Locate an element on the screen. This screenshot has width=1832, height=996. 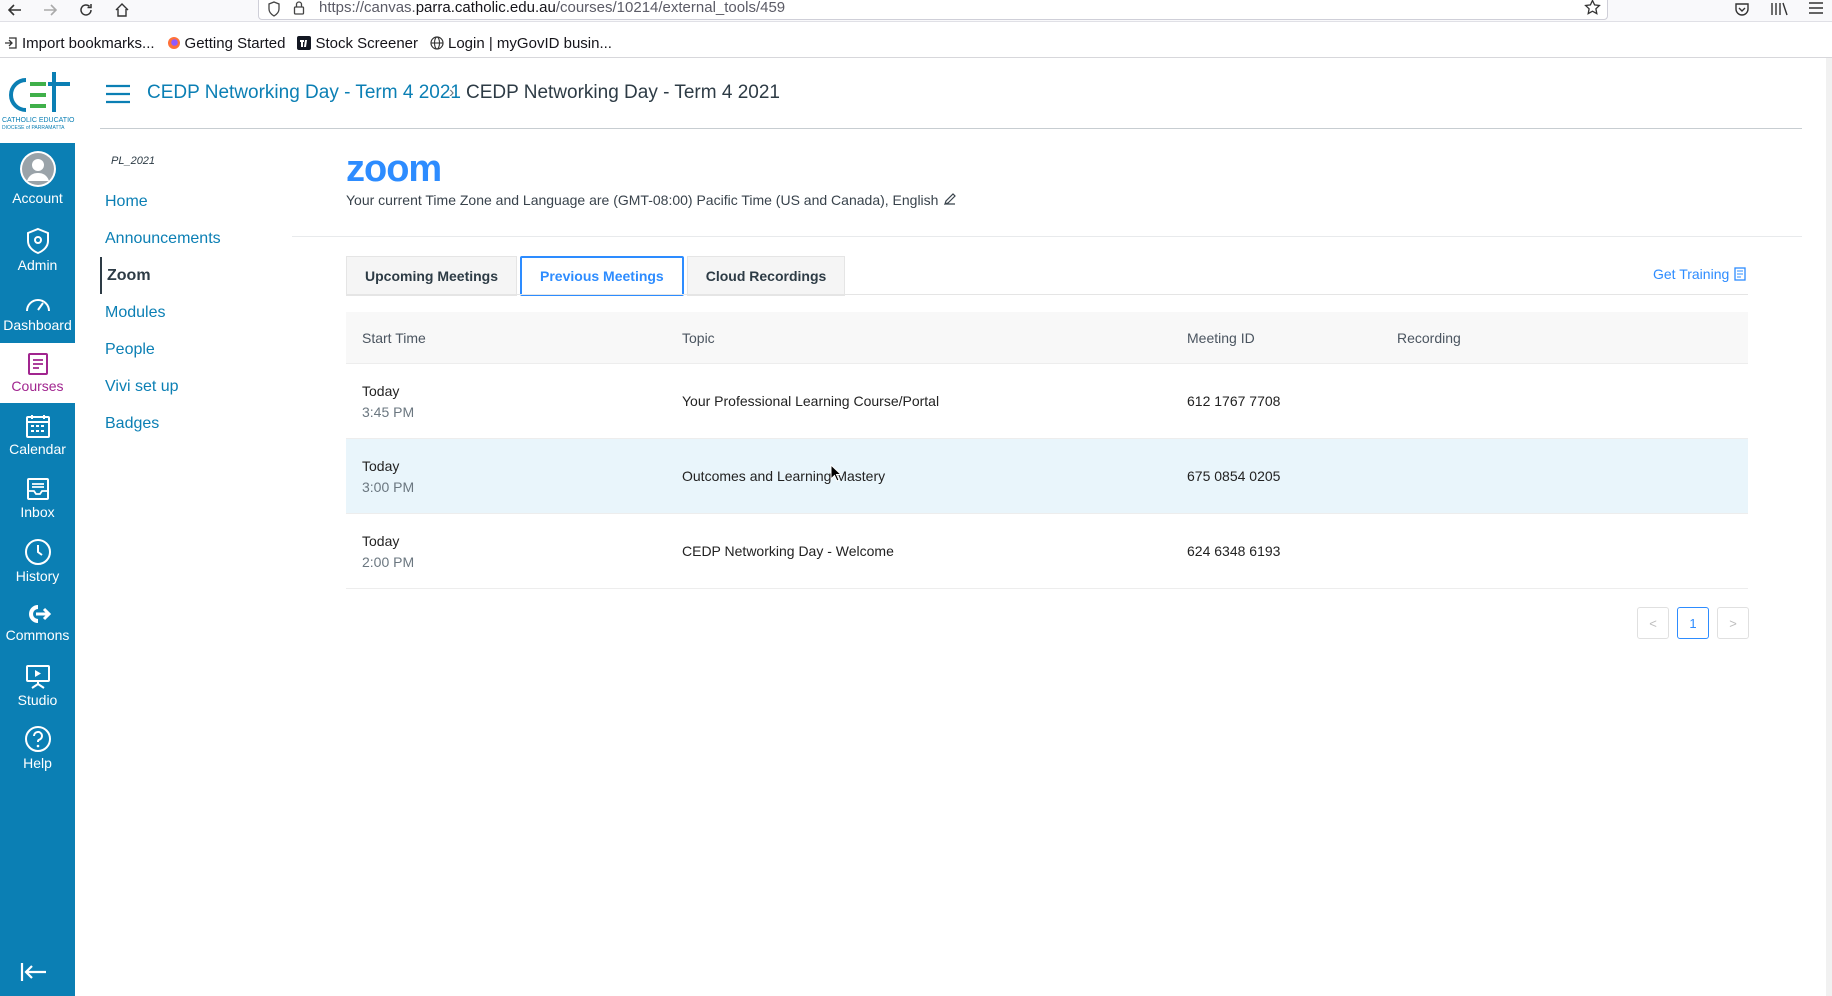
get-training-label: Get Training is located at coordinates (1691, 274).